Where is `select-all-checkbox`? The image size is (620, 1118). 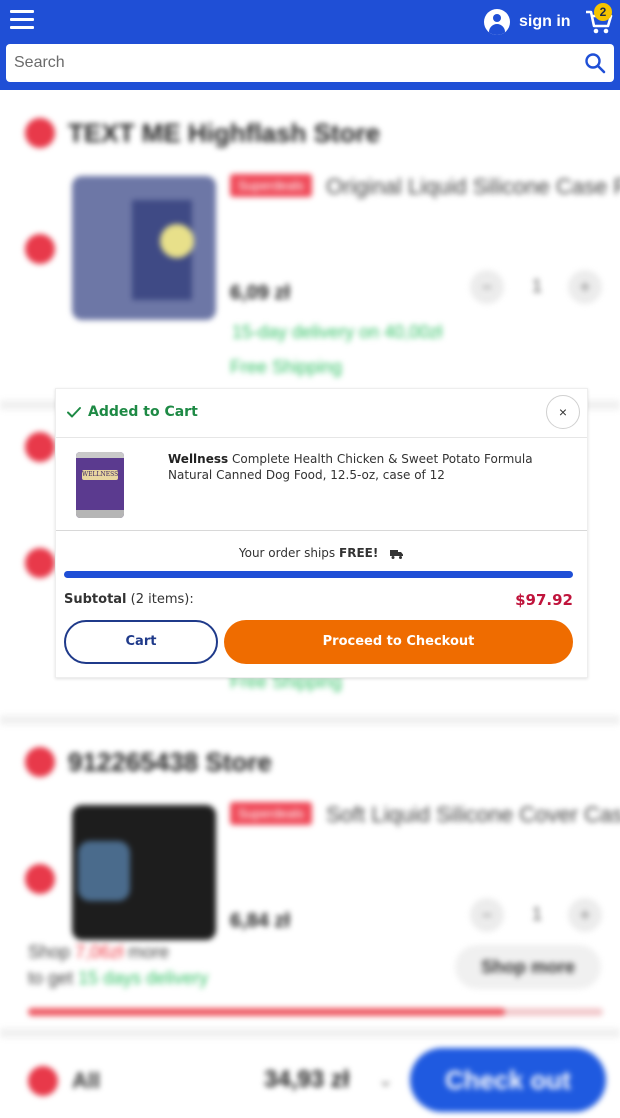
select-all-checkbox is located at coordinates (43, 1081).